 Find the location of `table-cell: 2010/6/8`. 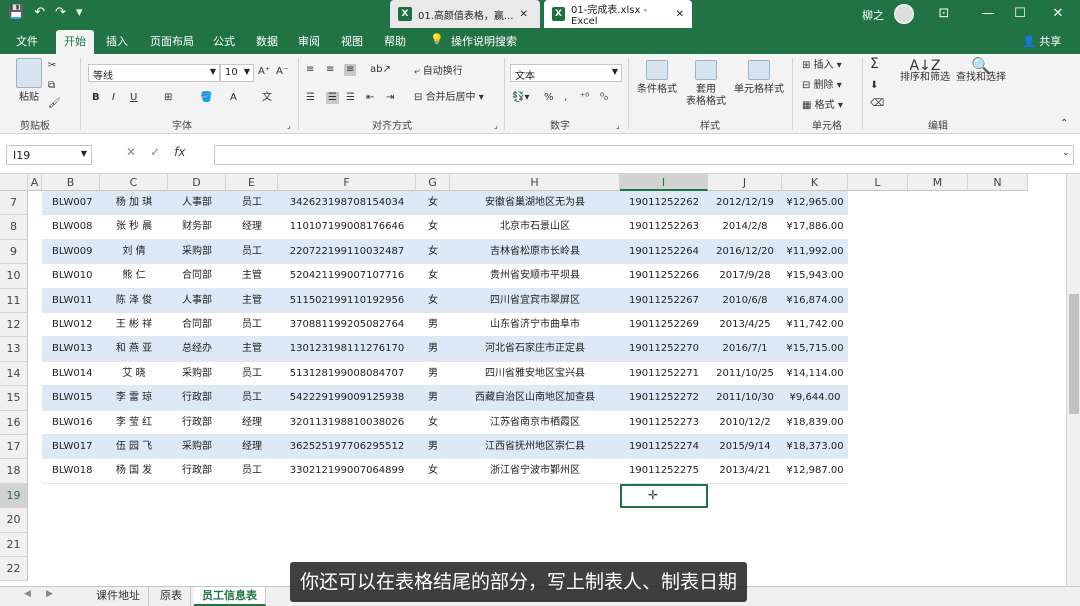

table-cell: 2010/6/8 is located at coordinates (745, 300).